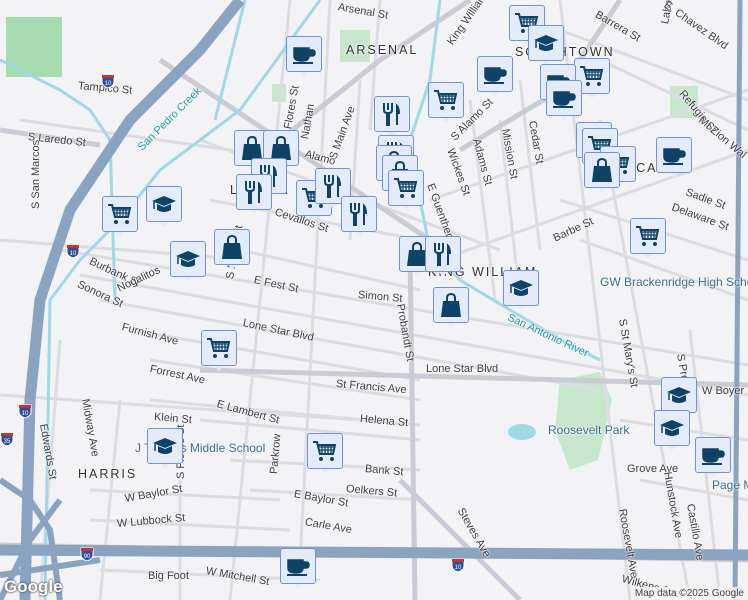 The height and width of the screenshot is (600, 748). Describe the element at coordinates (168, 576) in the screenshot. I see `street-label: Big Foot` at that location.